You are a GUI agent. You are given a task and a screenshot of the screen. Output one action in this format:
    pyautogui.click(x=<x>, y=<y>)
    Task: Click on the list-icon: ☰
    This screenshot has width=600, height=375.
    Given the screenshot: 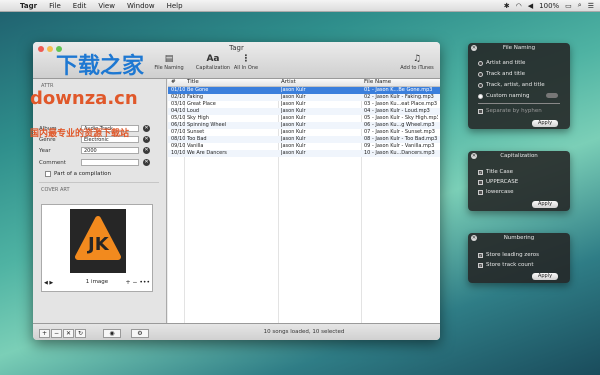 What is the action you would take?
    pyautogui.click(x=591, y=6)
    